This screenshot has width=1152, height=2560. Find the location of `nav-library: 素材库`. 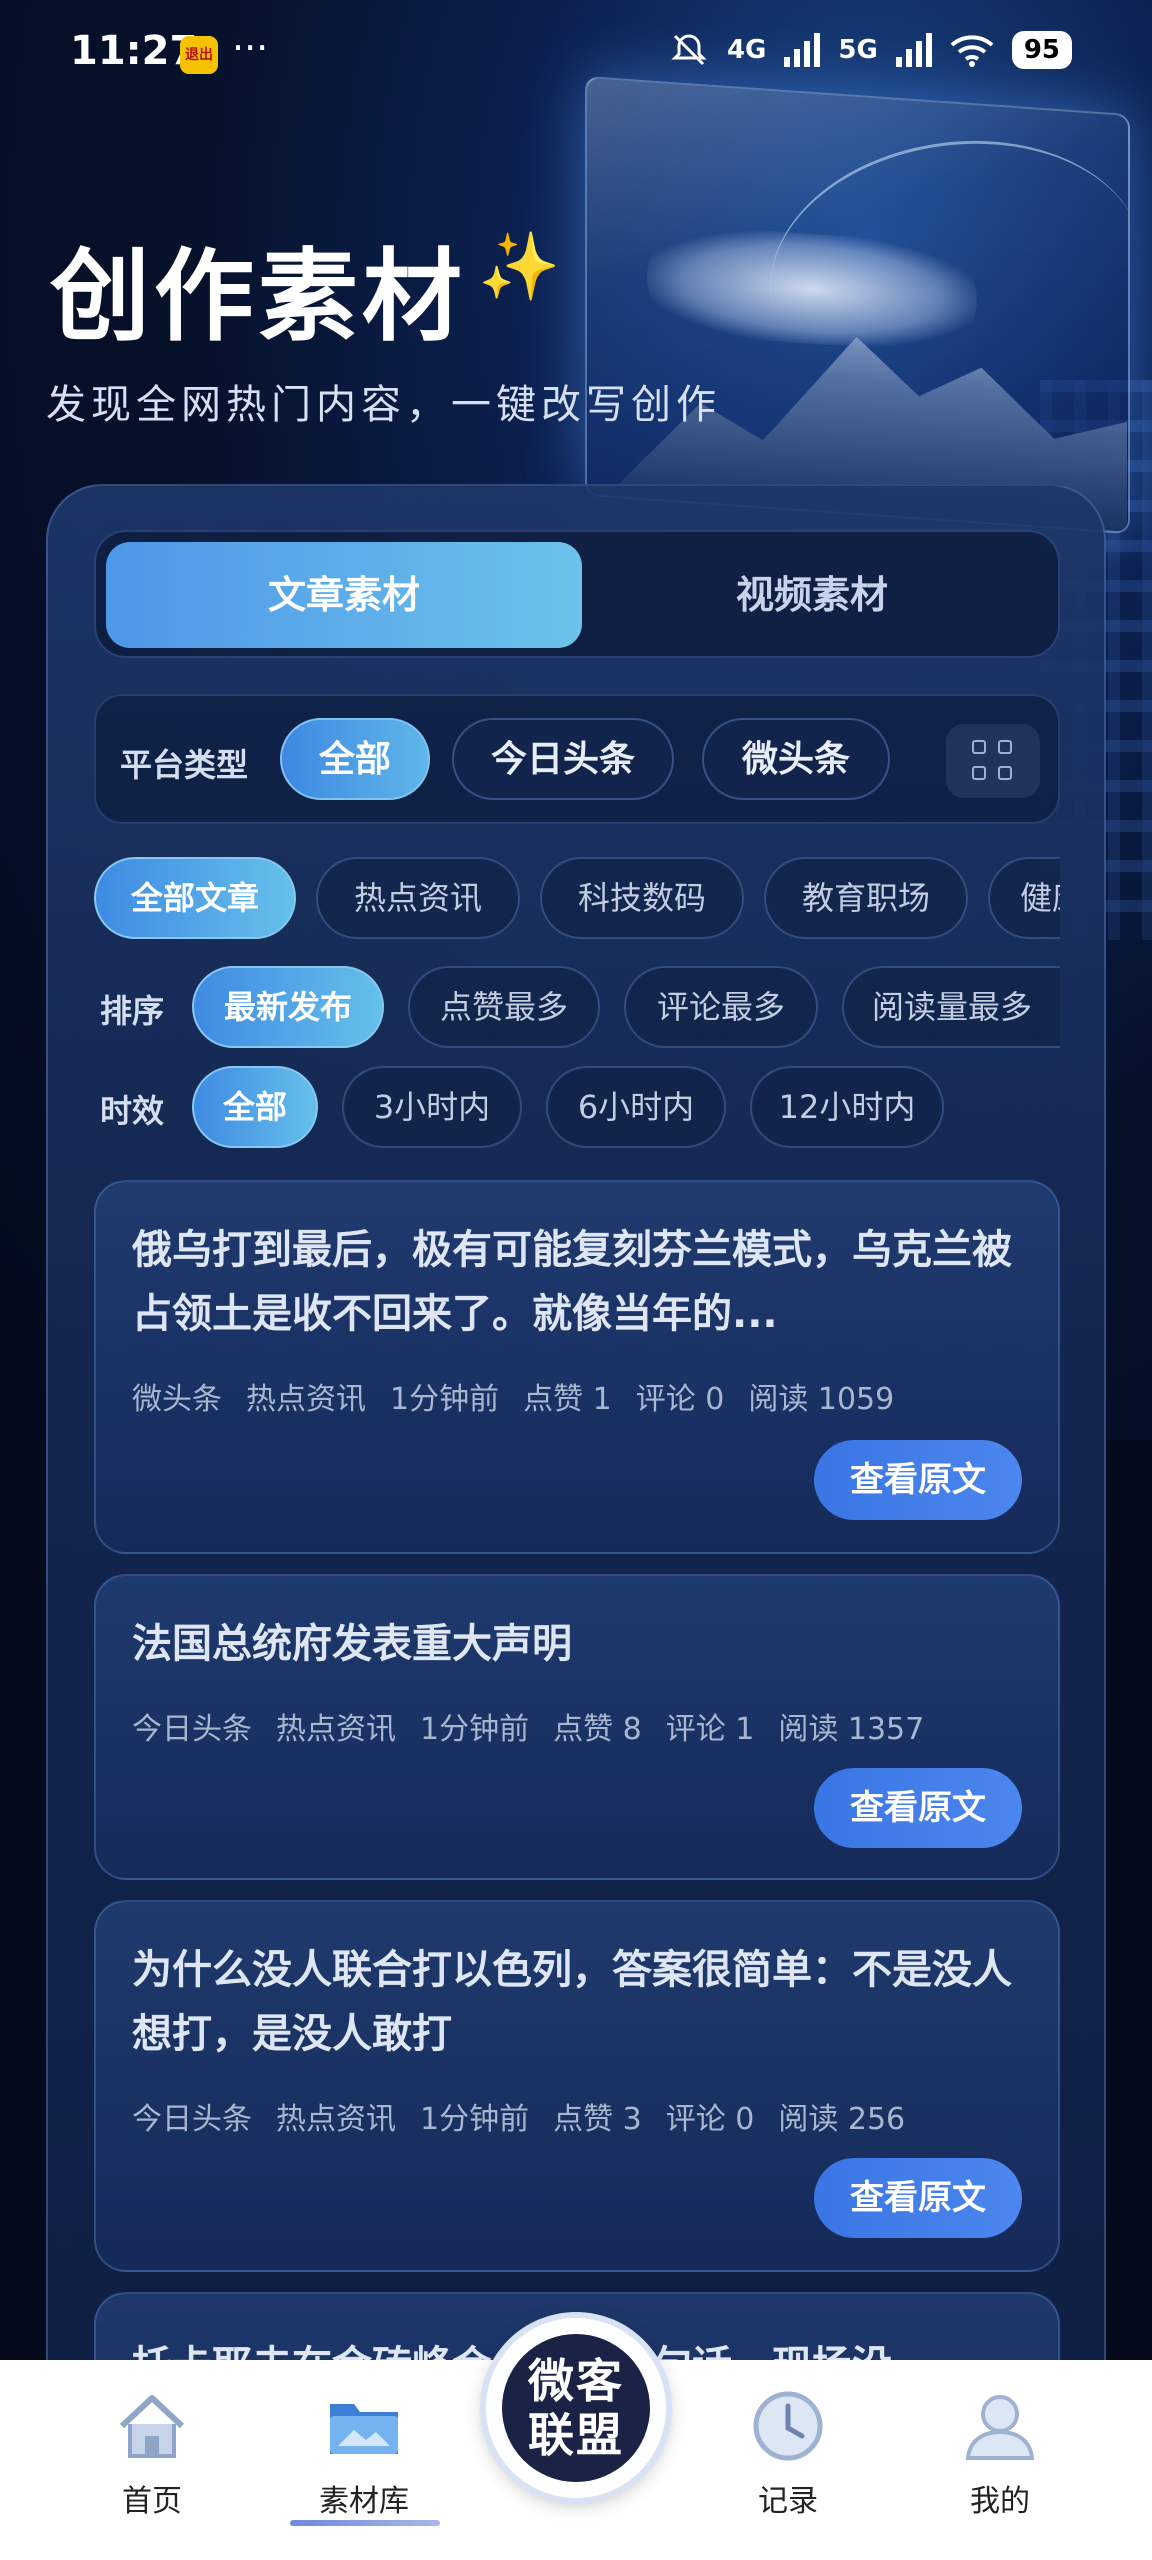

nav-library: 素材库 is located at coordinates (364, 2453).